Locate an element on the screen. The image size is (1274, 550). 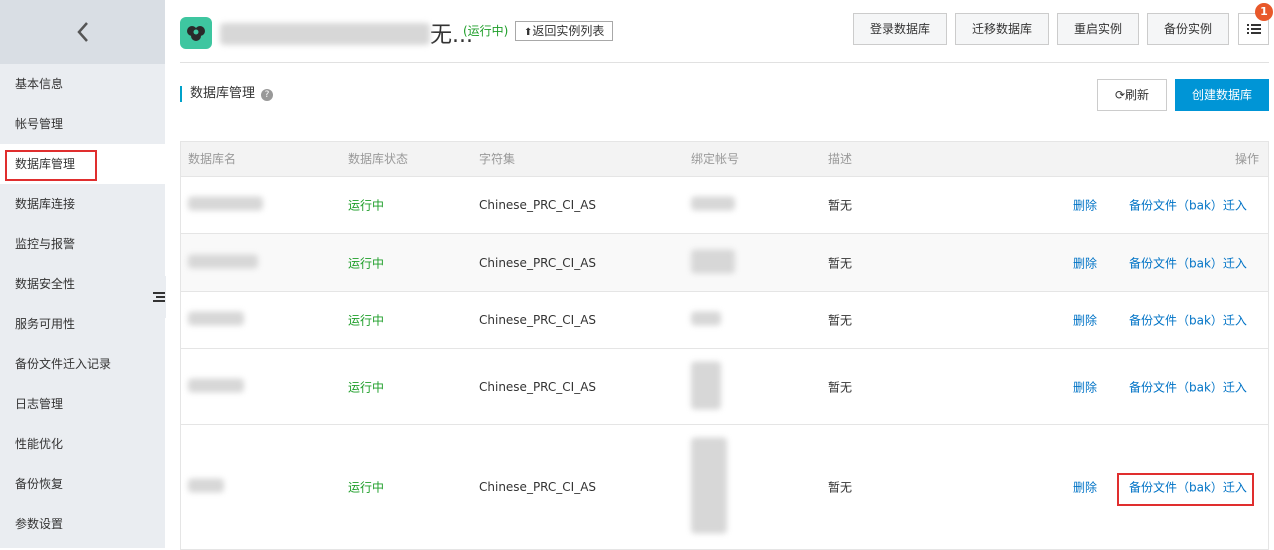
col-charset: 字符集 is located at coordinates (497, 159).